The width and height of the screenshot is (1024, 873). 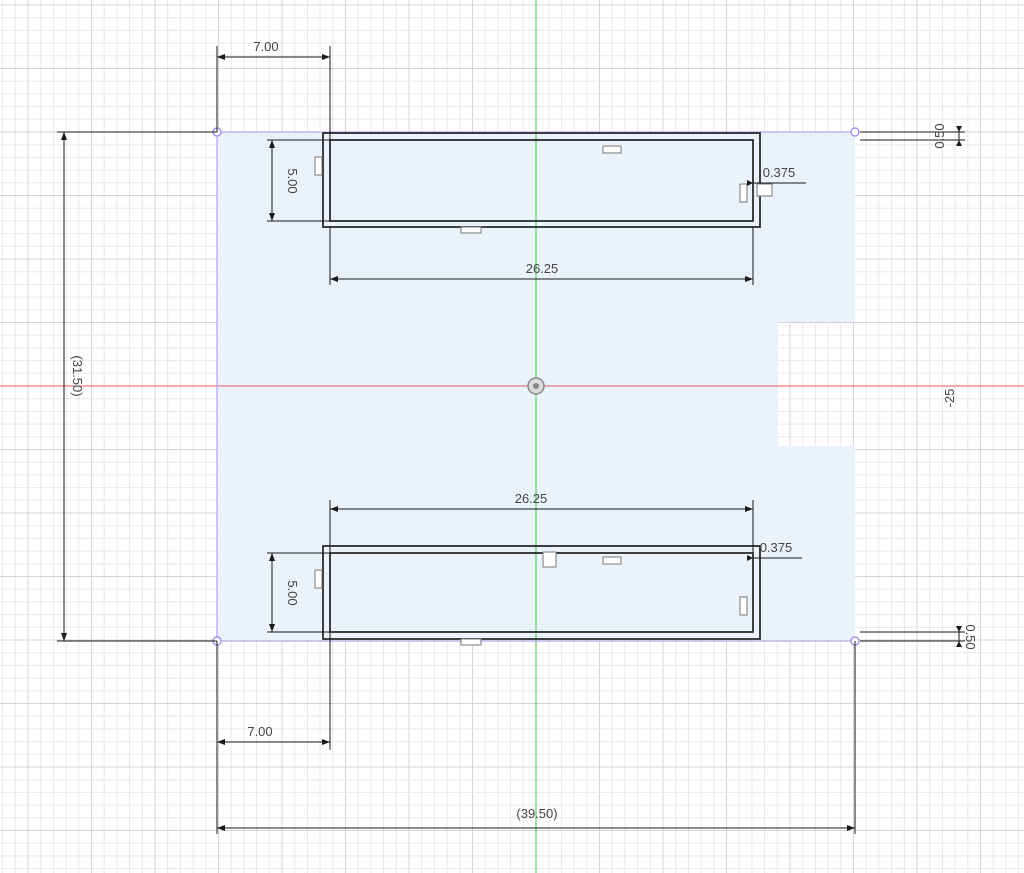 I want to click on dim-overall-height: (31.50), so click(x=77, y=375).